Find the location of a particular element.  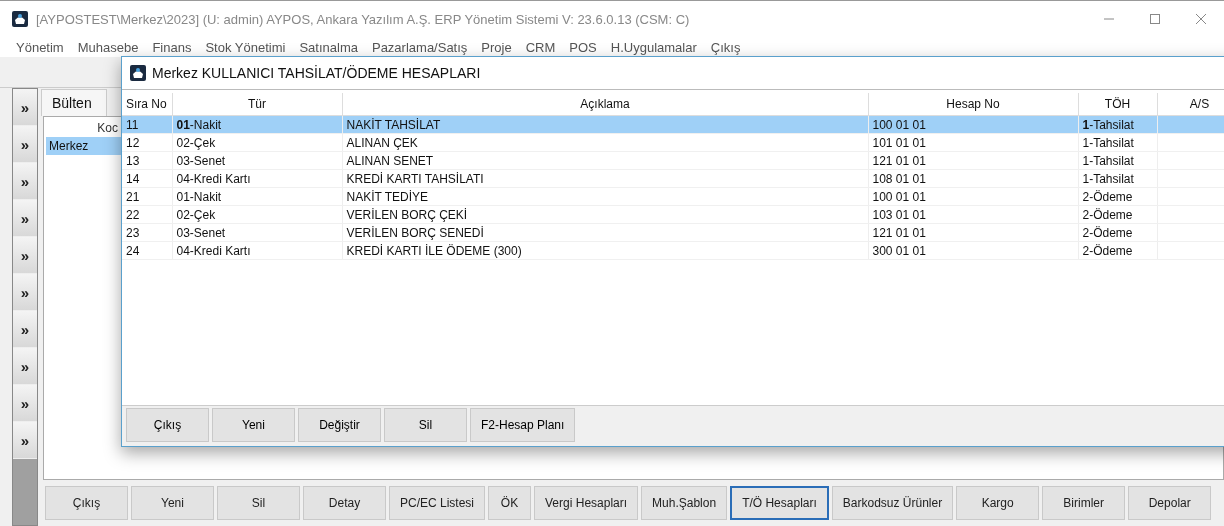

maximize-icon is located at coordinates (1155, 19).